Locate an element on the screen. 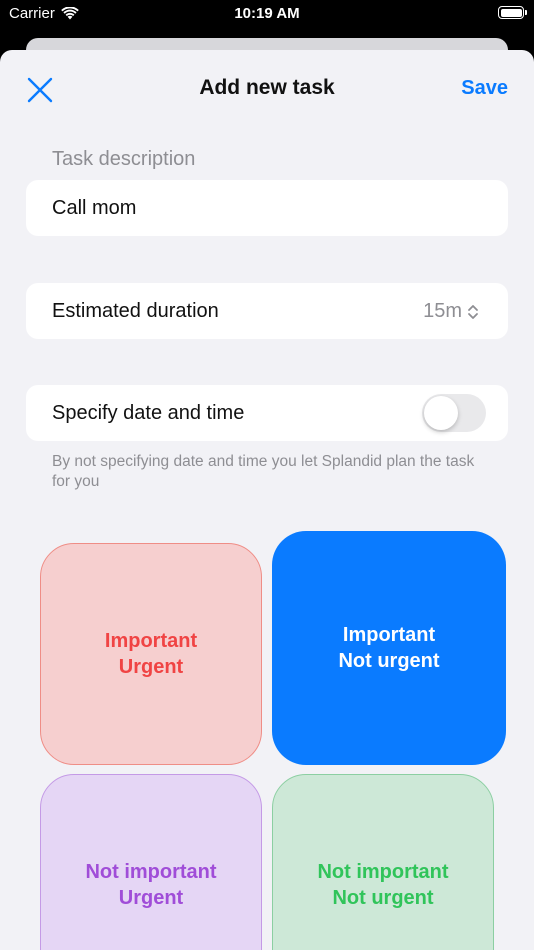  page-title: Add new task is located at coordinates (267, 87).